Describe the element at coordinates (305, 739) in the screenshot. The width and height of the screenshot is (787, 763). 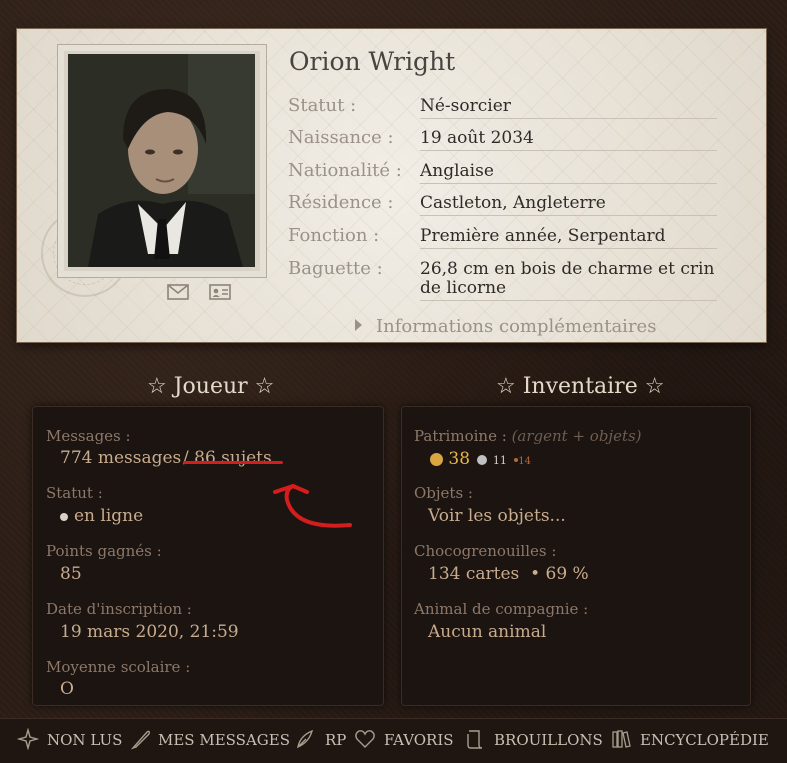
I see `feather-icon` at that location.